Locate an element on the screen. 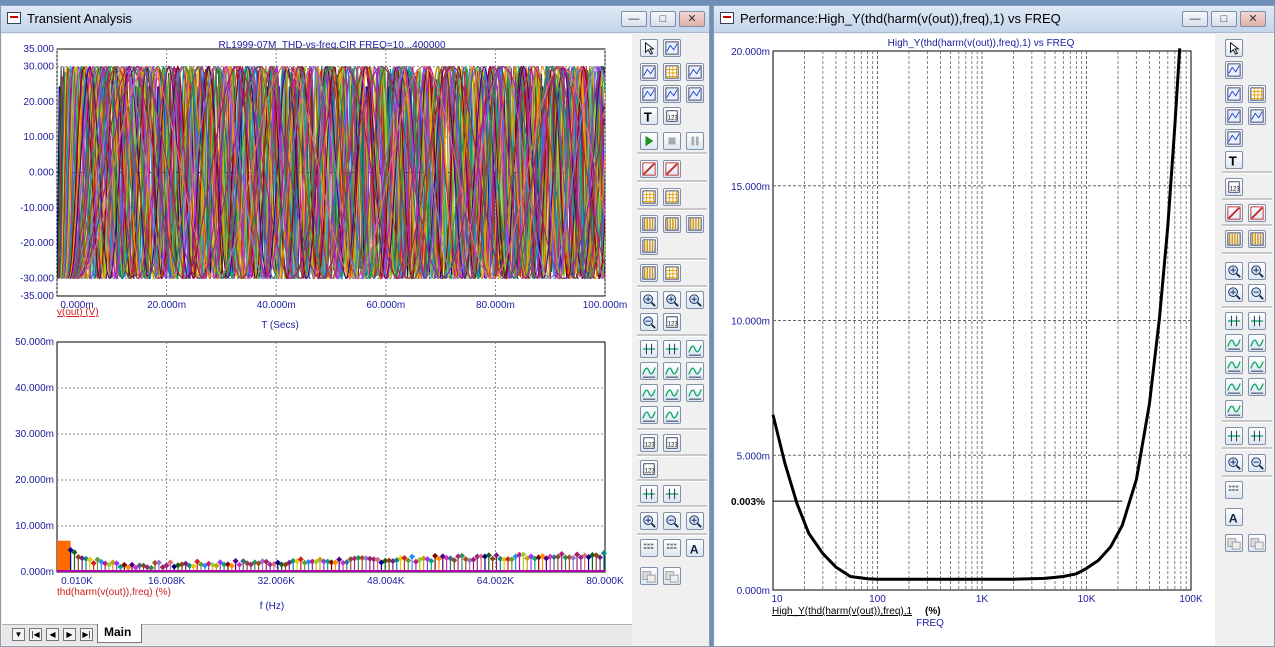 The width and height of the screenshot is (1275, 647). stepping-button is located at coordinates (649, 197).